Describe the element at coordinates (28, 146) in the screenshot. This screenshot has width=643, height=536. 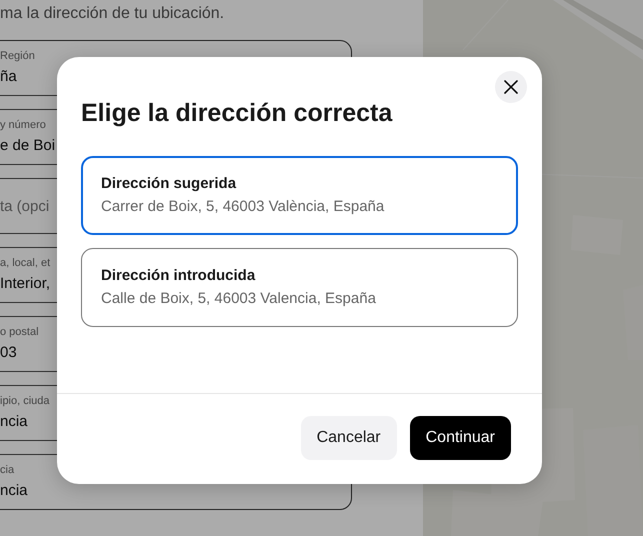
I see `field-value: e de Boi` at that location.